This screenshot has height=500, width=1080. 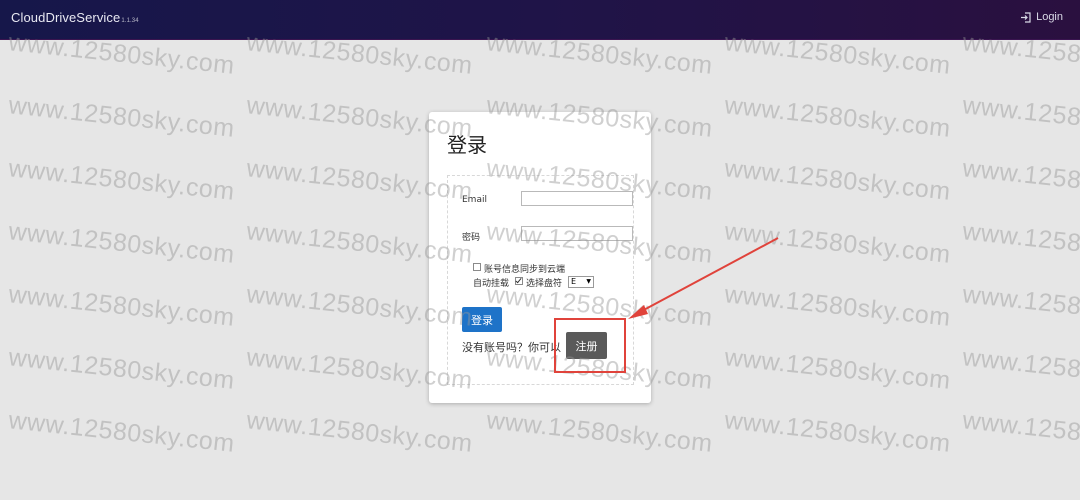 I want to click on drive-select-value: E, so click(x=574, y=281).